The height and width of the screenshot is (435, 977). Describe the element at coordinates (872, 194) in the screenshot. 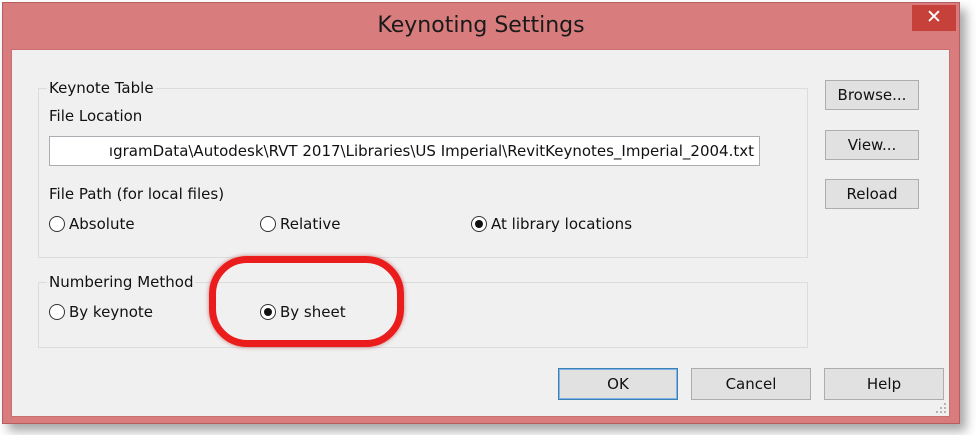

I see `reload-button: Reload` at that location.